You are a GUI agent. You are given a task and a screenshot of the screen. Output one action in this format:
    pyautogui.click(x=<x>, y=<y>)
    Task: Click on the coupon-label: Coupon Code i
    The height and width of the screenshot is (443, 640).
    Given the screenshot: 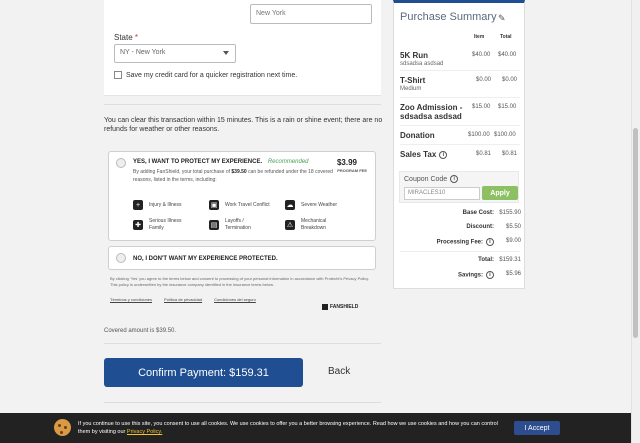 What is the action you would take?
    pyautogui.click(x=431, y=179)
    